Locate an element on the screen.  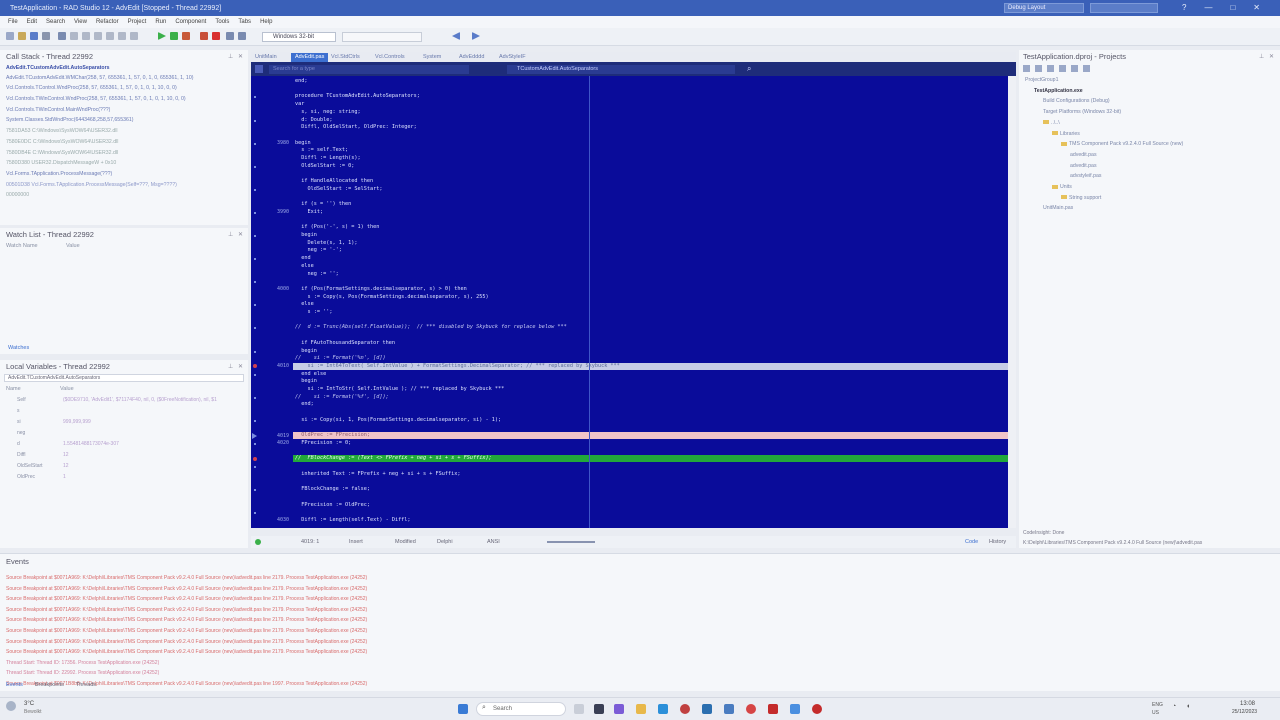
view-unit-icon is located at coordinates (122, 36).